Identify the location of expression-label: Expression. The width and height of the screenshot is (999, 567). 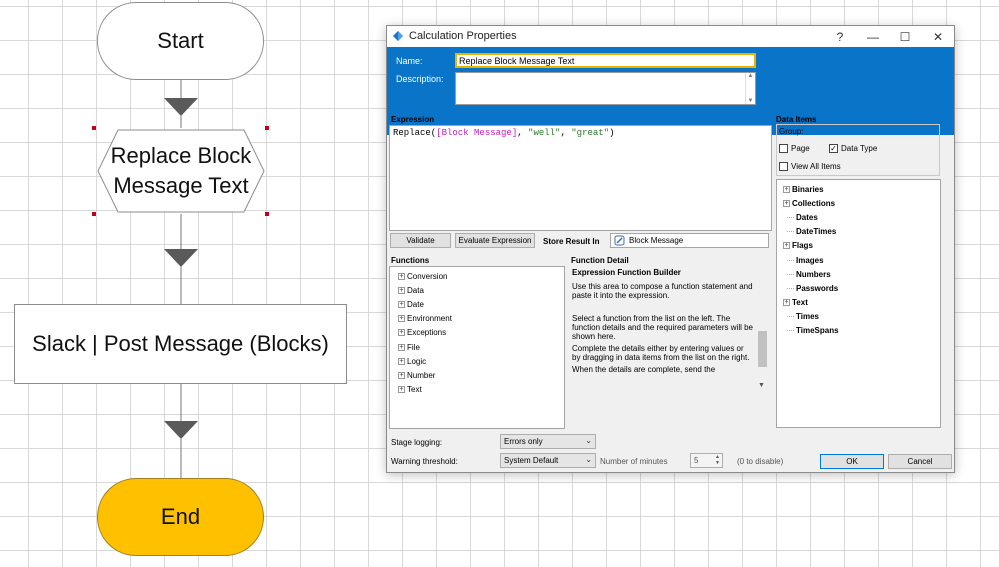
(413, 119).